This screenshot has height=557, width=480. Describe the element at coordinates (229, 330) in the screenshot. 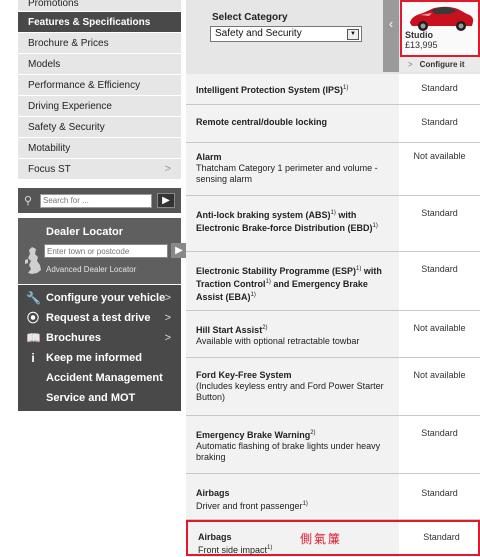

I see `feature-name: Hill Start Assist` at that location.